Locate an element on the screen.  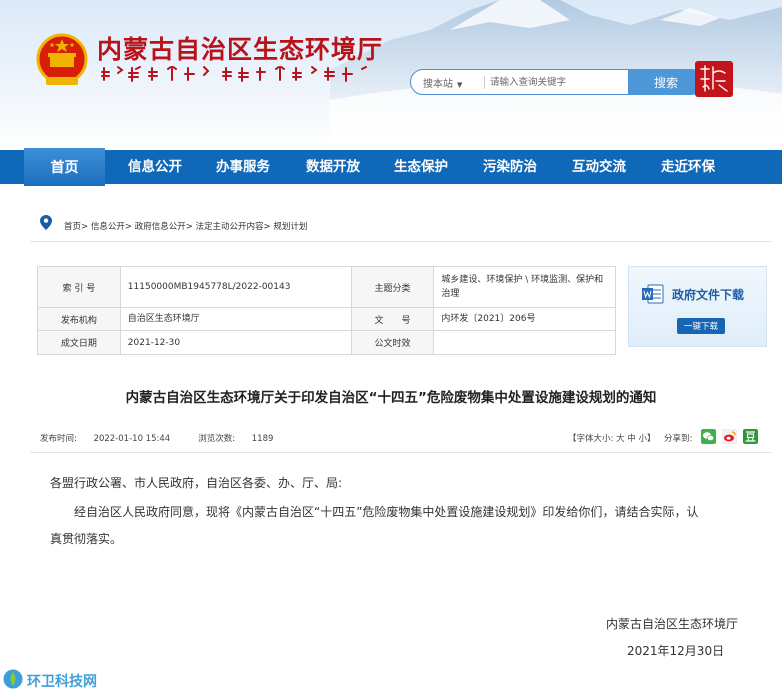
breadcrumb: 首页> 信息公开> 政府信息公开> 法定主动公开内容> 规划计划 is located at coordinates (401, 226).